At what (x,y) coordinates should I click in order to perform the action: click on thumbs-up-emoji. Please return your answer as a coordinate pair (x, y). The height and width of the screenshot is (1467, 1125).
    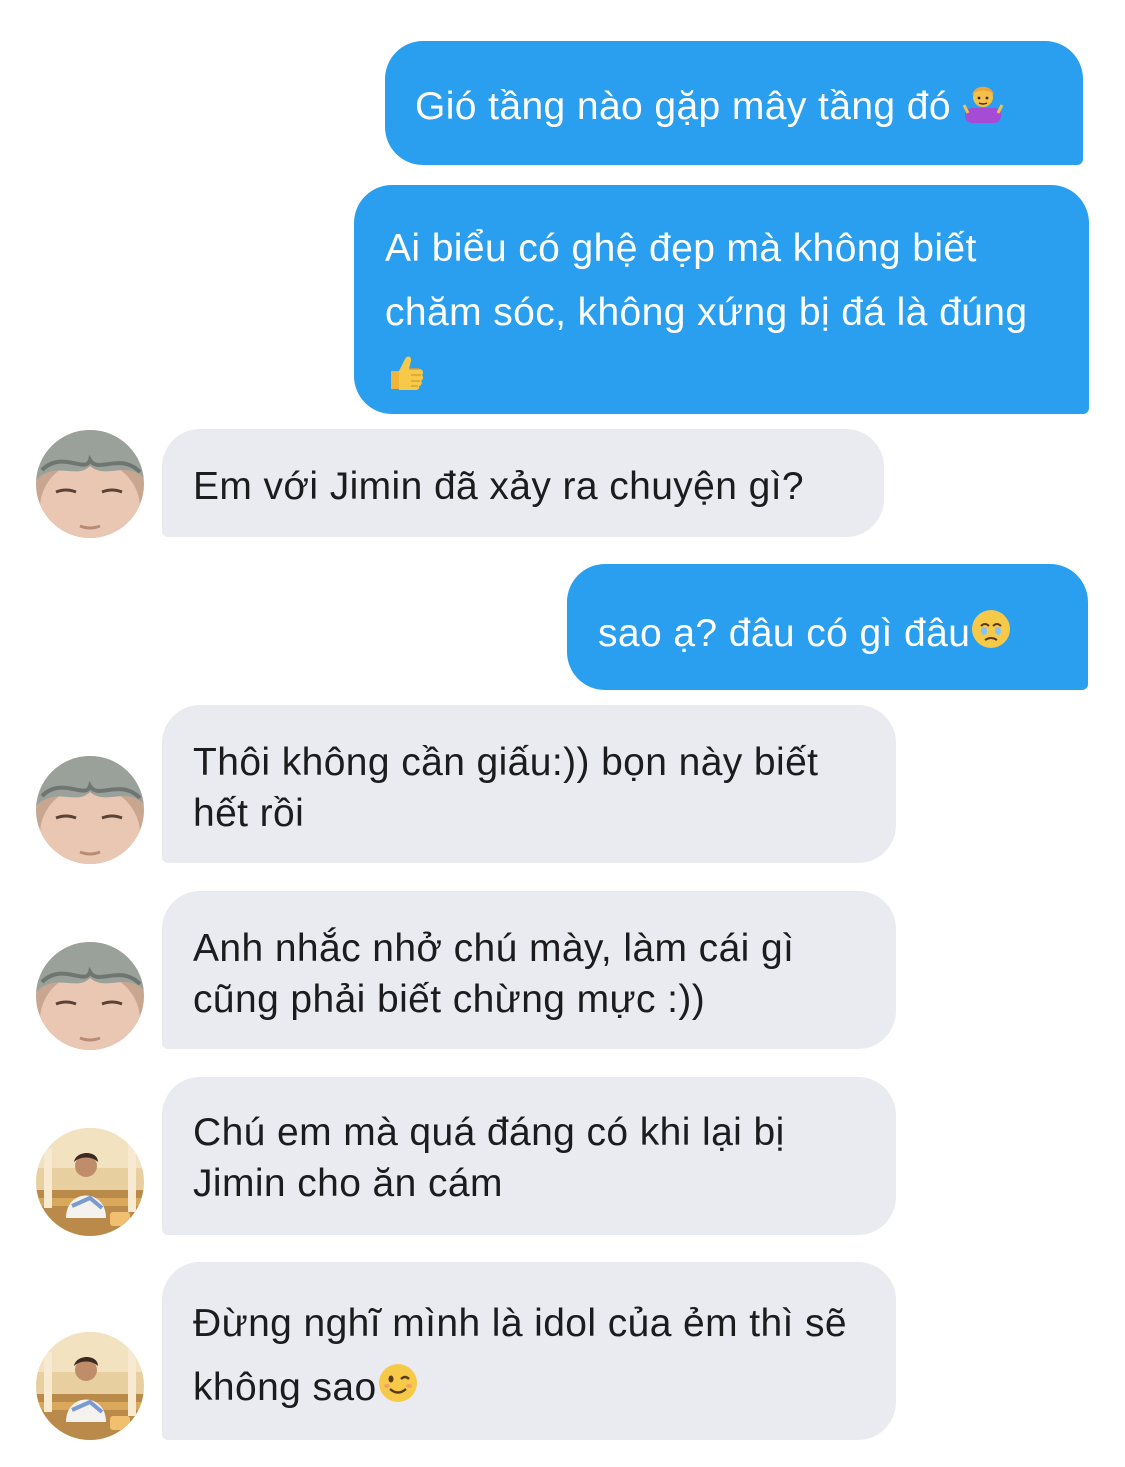
    Looking at the image, I should click on (407, 373).